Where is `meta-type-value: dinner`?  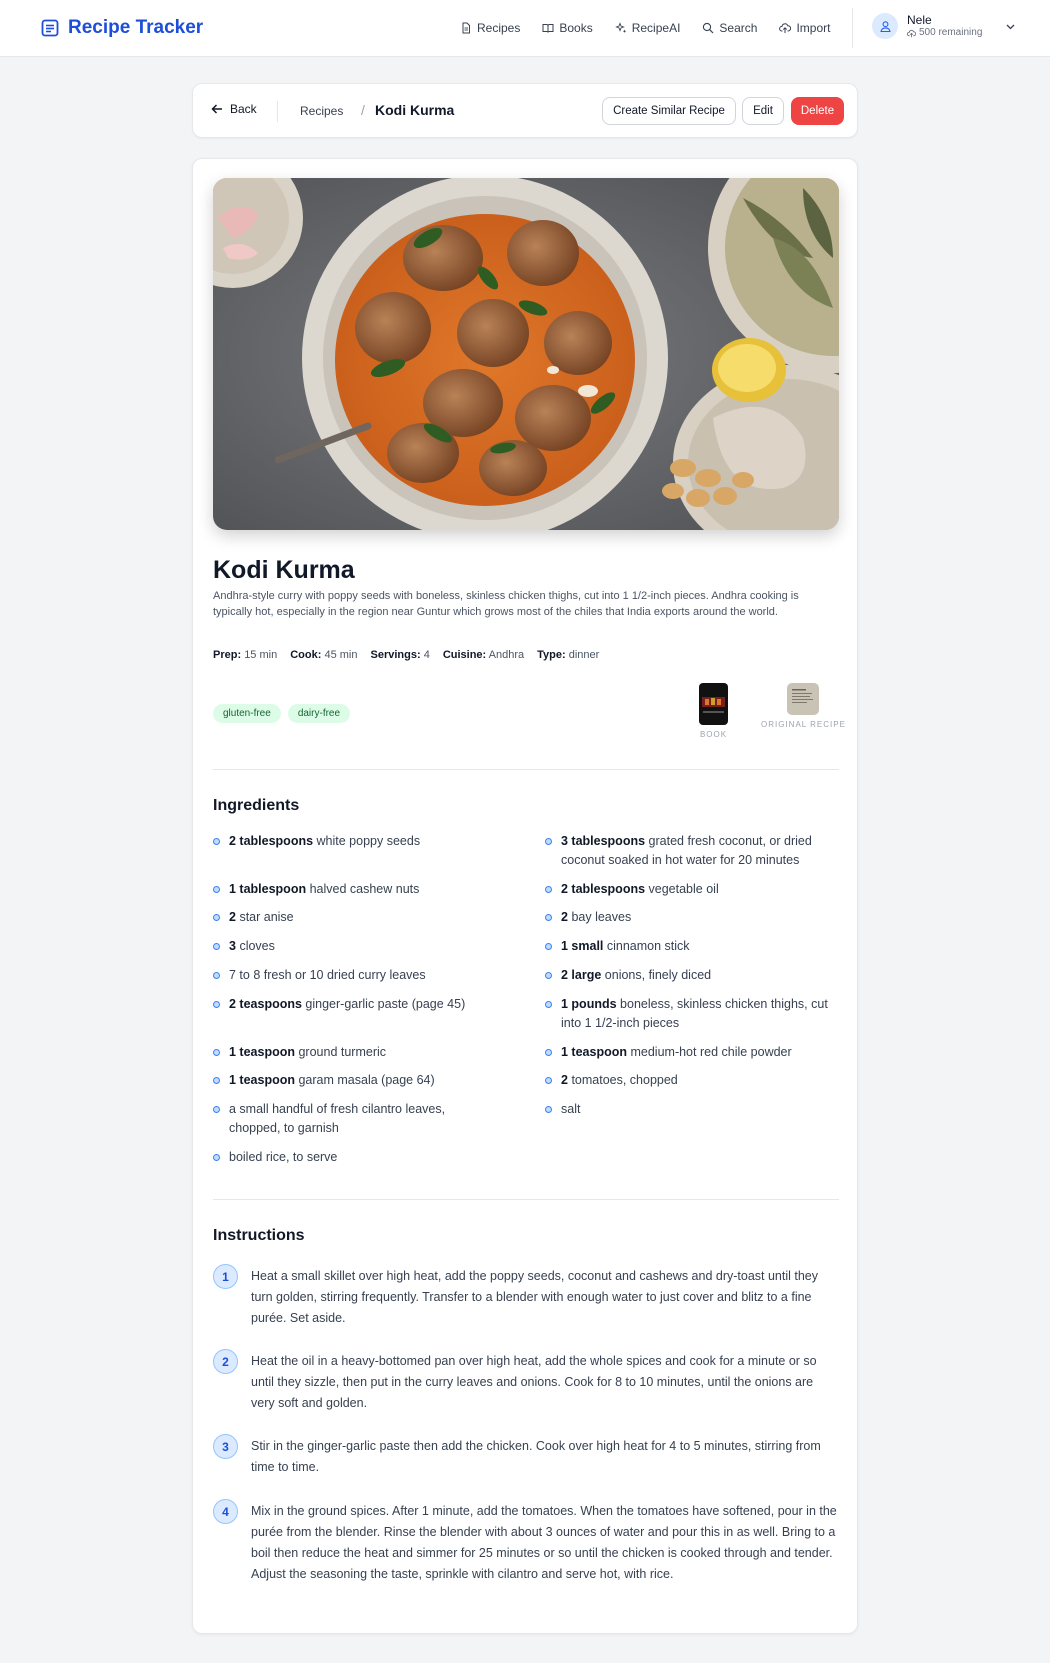
meta-type-value: dinner is located at coordinates (584, 655).